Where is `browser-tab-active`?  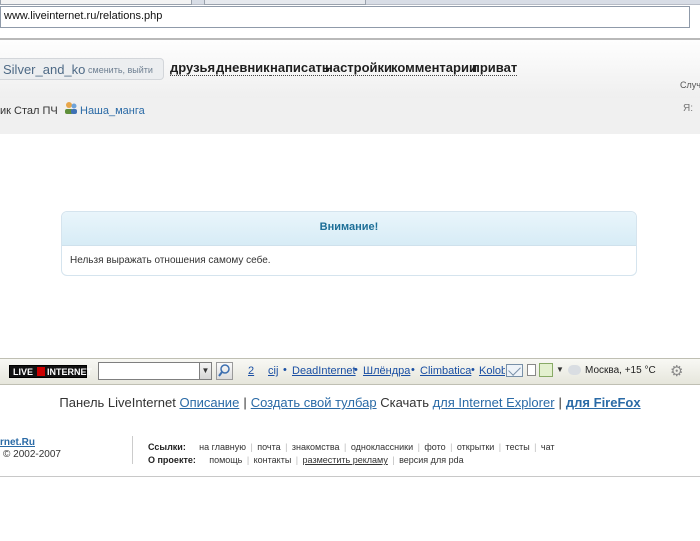
browser-tab-active is located at coordinates (285, 2).